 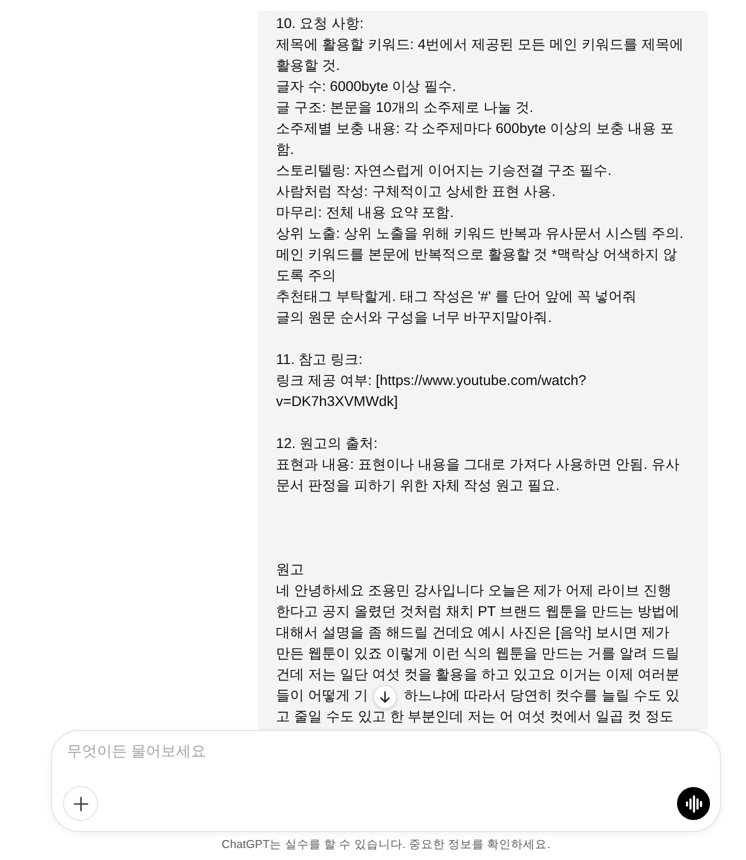 I want to click on message-text: 글 구조: 본문을 10개의 소주제로 나눌 것., so click(x=405, y=108).